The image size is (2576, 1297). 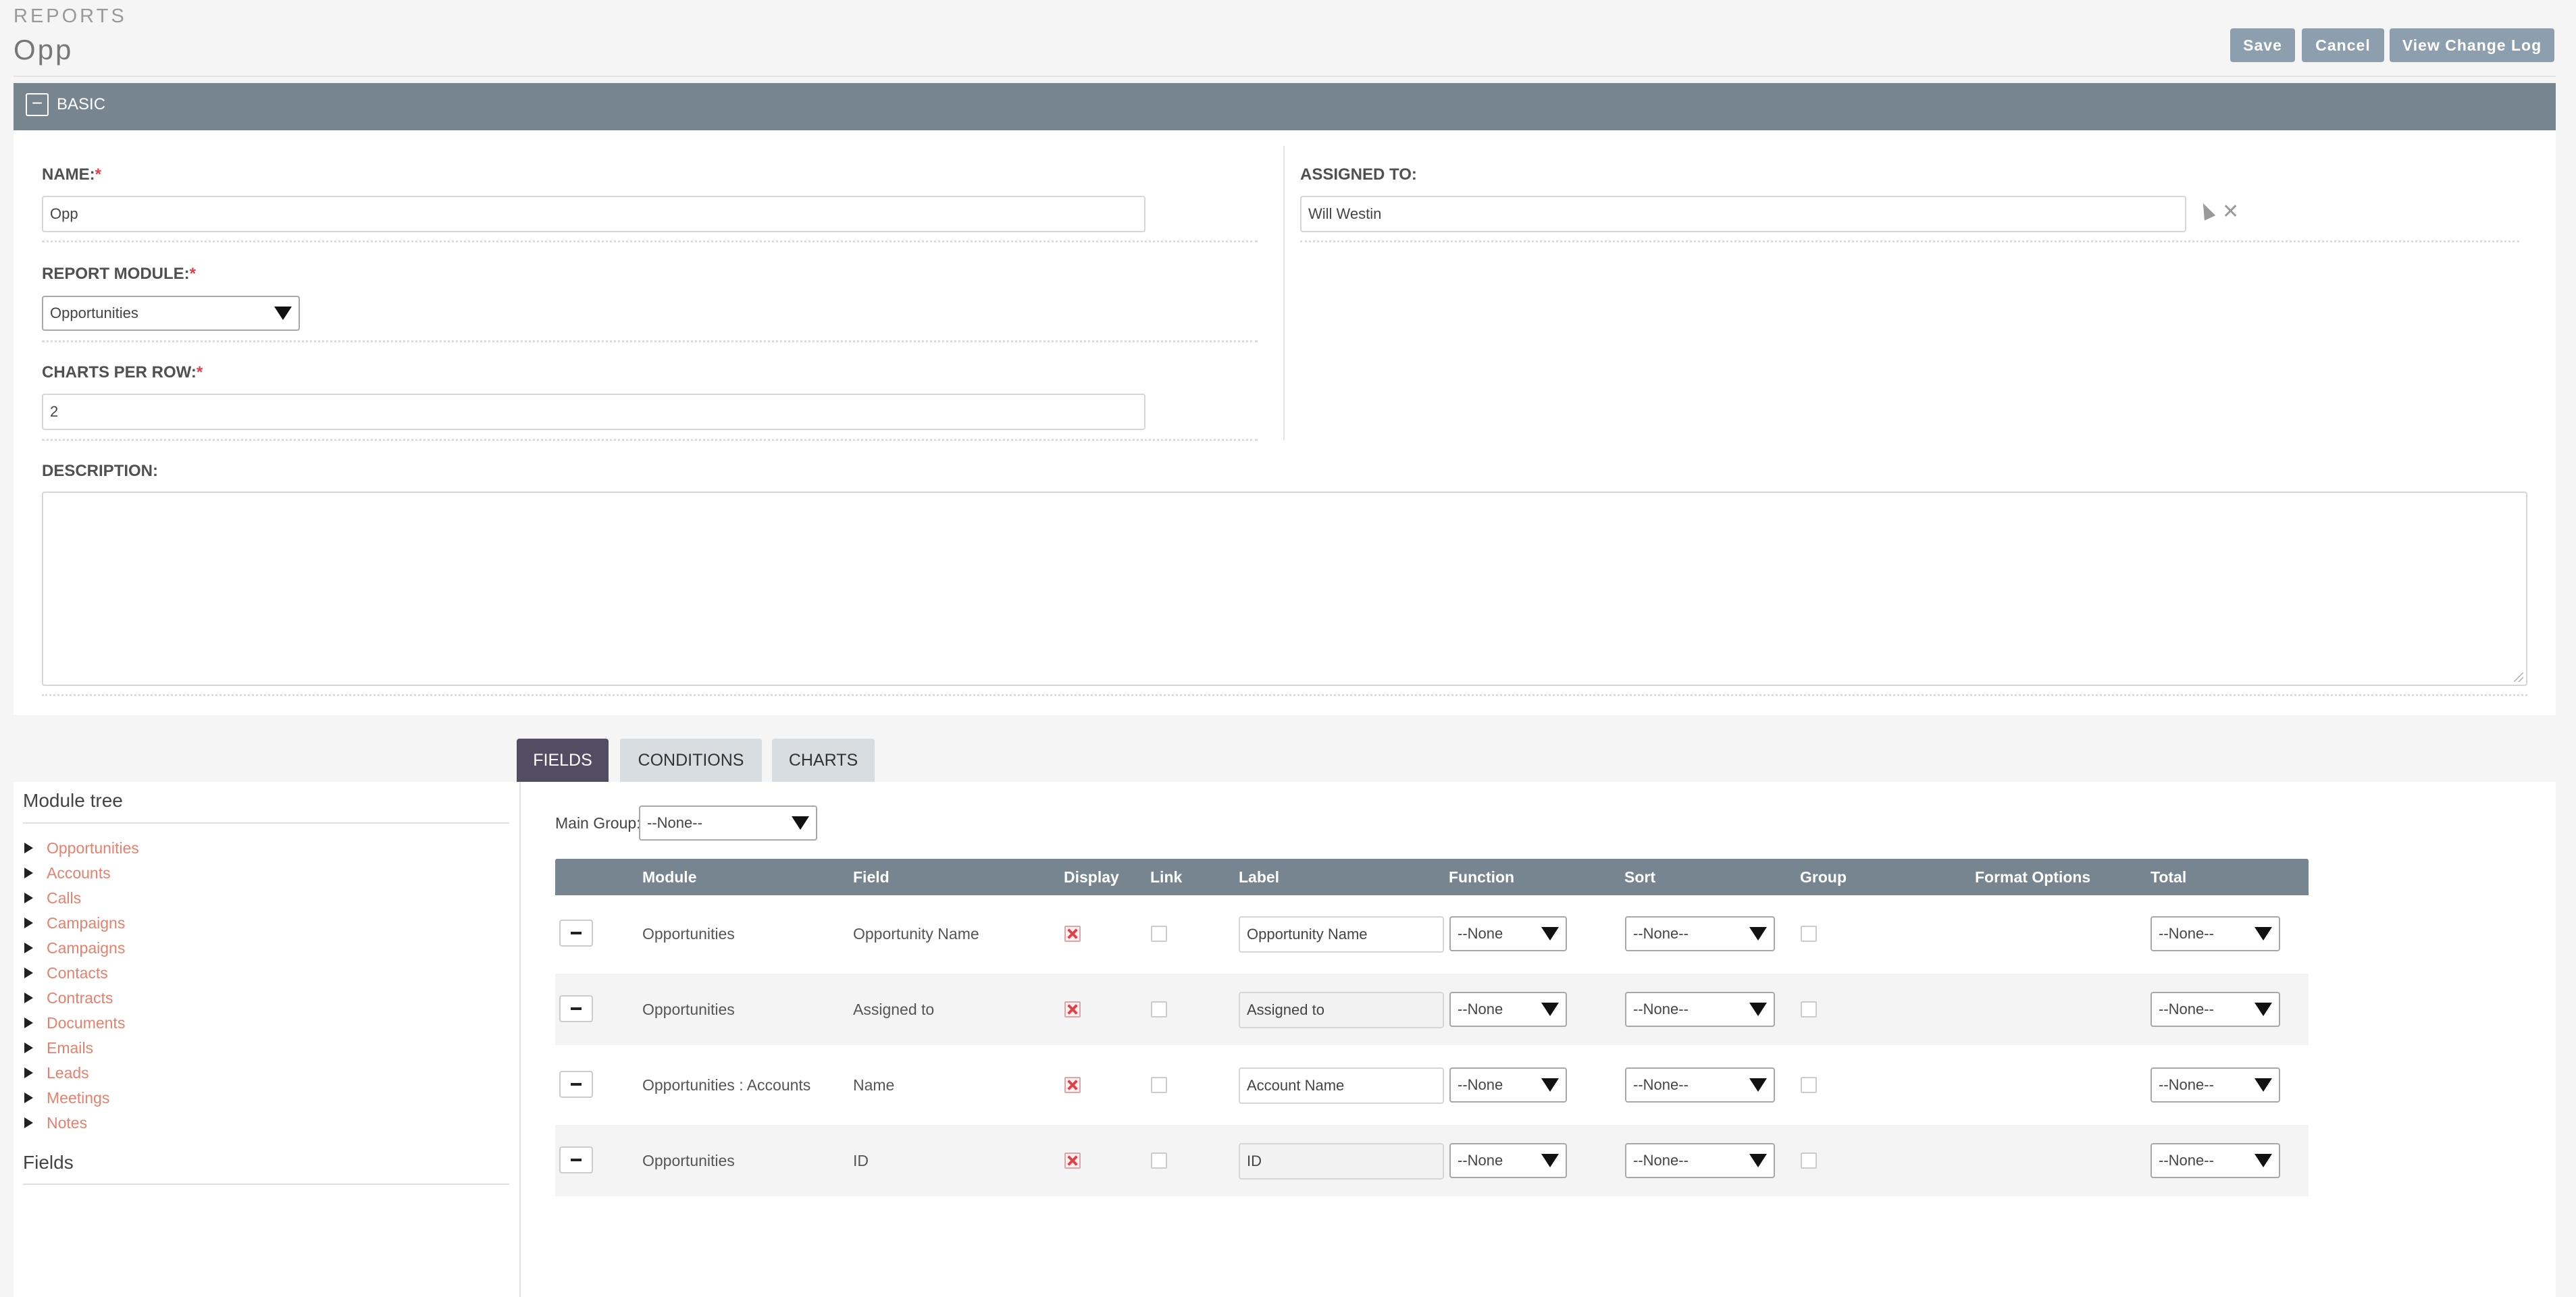 I want to click on row-module: Opportunities : Accounts, so click(x=726, y=1085).